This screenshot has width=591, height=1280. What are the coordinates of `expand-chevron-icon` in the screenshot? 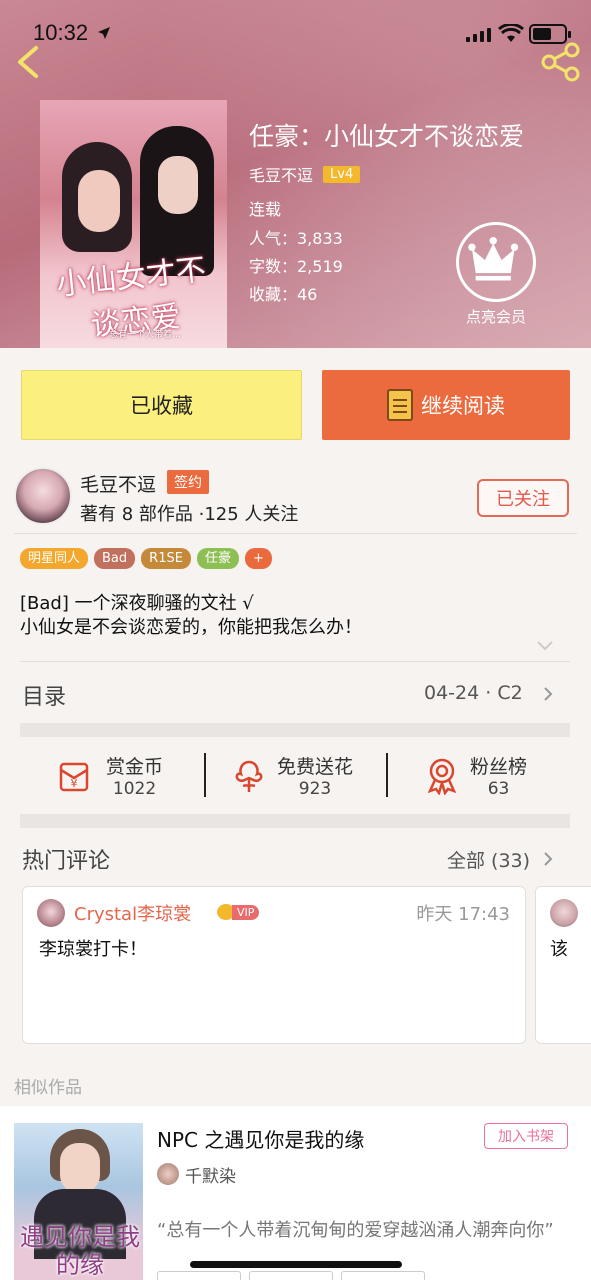 It's located at (545, 646).